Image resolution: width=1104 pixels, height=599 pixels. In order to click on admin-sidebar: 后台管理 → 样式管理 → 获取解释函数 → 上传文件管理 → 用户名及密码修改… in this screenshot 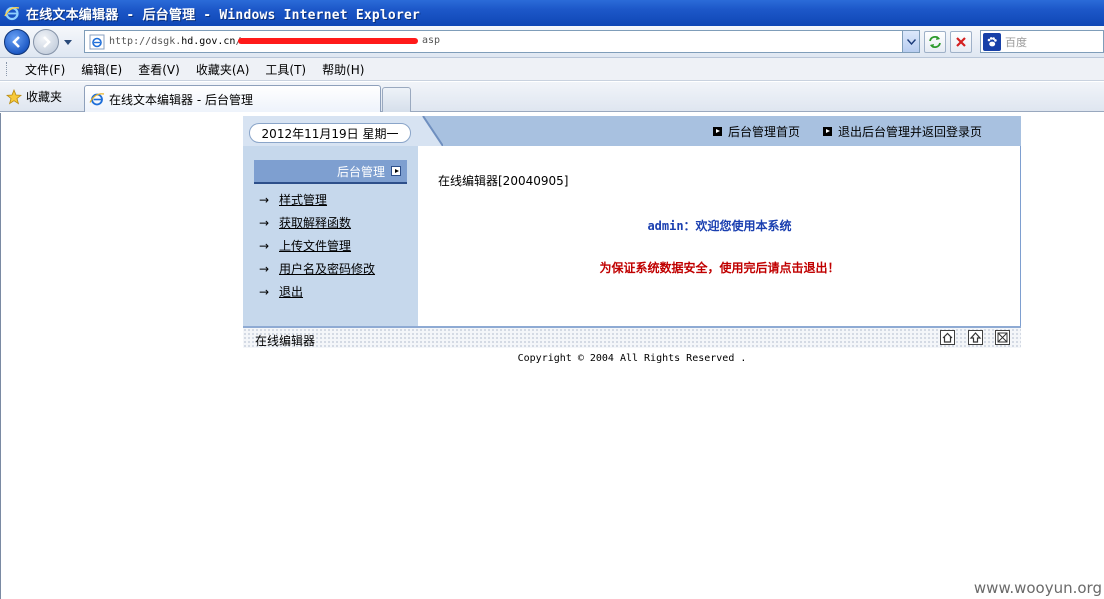, I will do `click(330, 236)`.